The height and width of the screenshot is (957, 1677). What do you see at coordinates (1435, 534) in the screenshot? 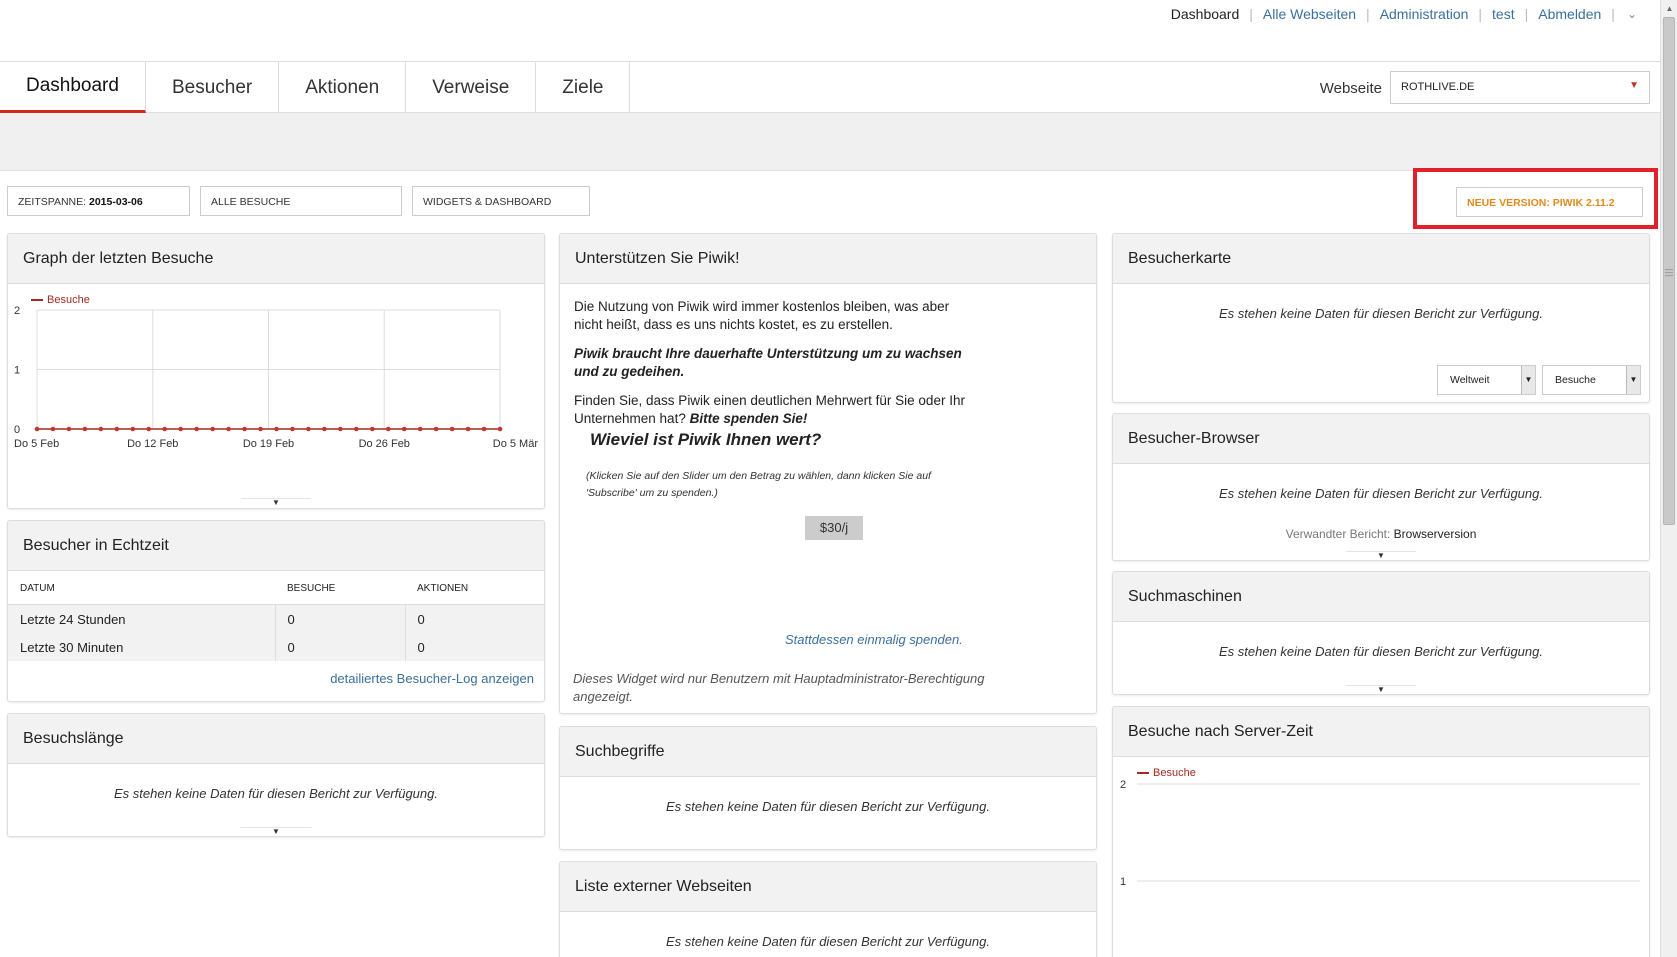
I see `related-report-link: Browserversion` at bounding box center [1435, 534].